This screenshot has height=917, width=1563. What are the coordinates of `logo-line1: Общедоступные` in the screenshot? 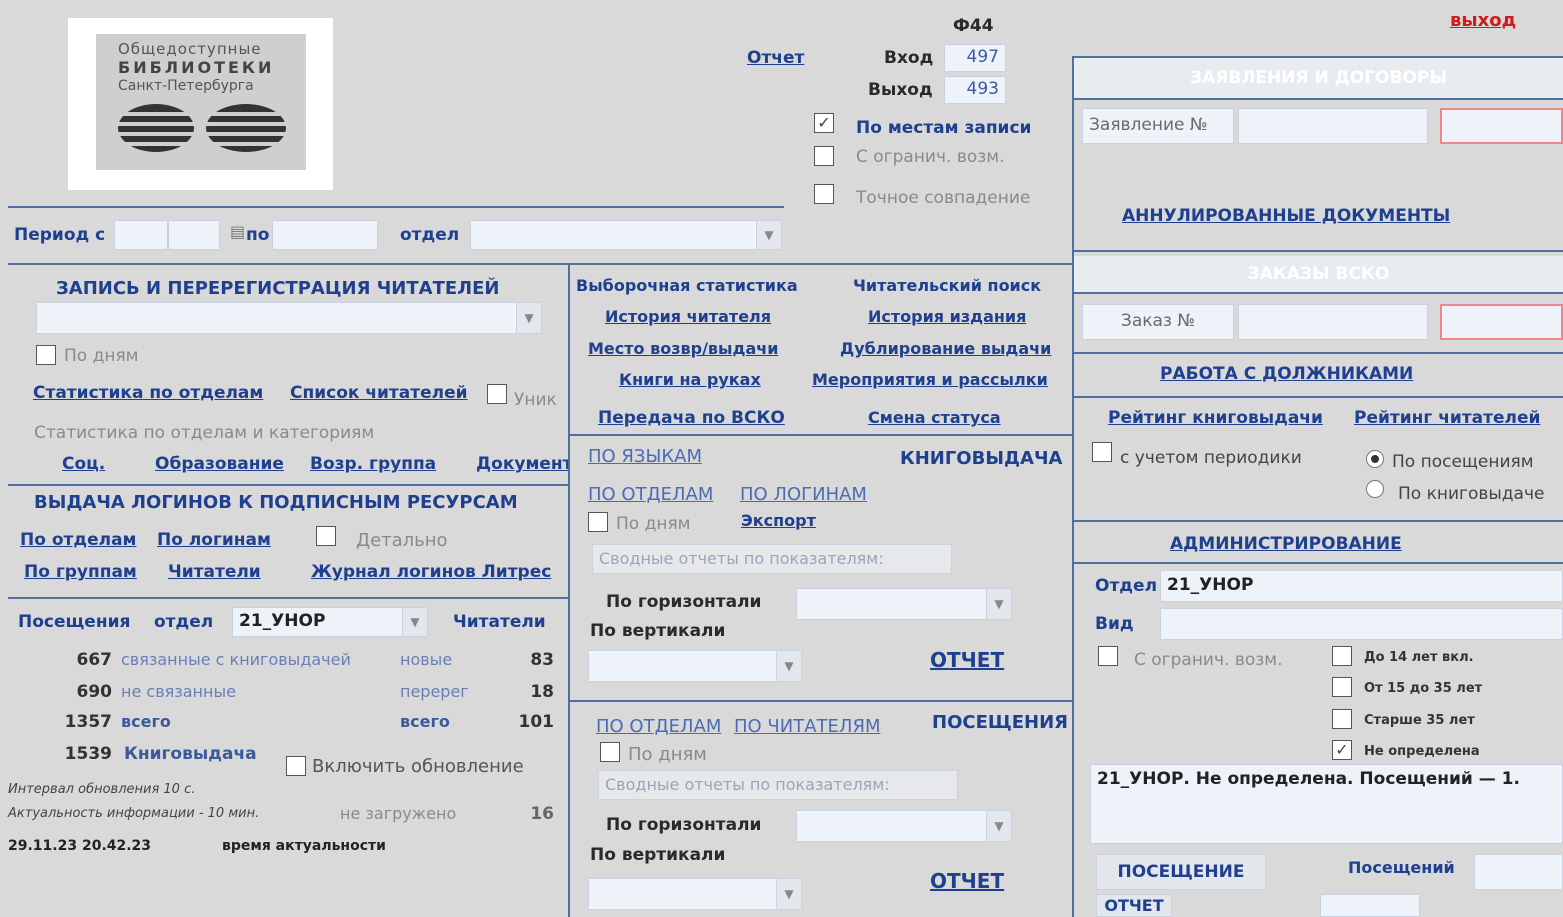 It's located at (190, 49).